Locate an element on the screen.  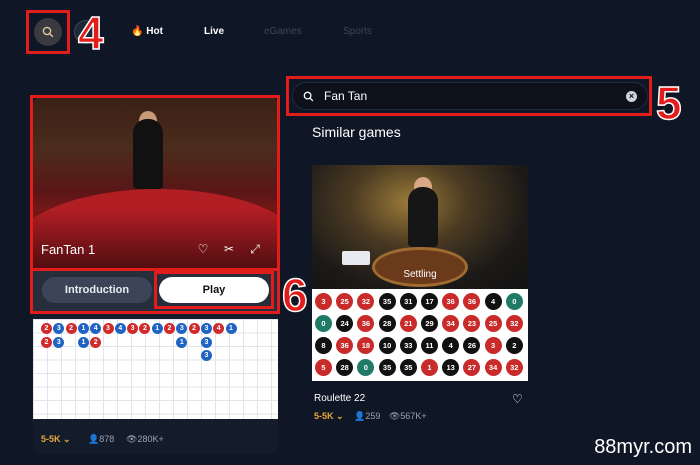
step-number-5: 5 is located at coordinates (668, 103).